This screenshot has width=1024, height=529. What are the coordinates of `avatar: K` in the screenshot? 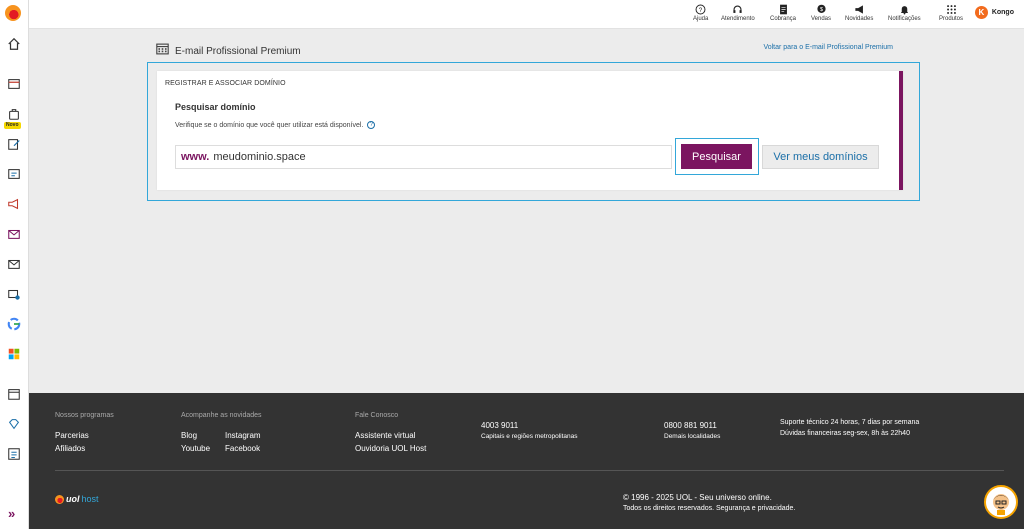 It's located at (981, 12).